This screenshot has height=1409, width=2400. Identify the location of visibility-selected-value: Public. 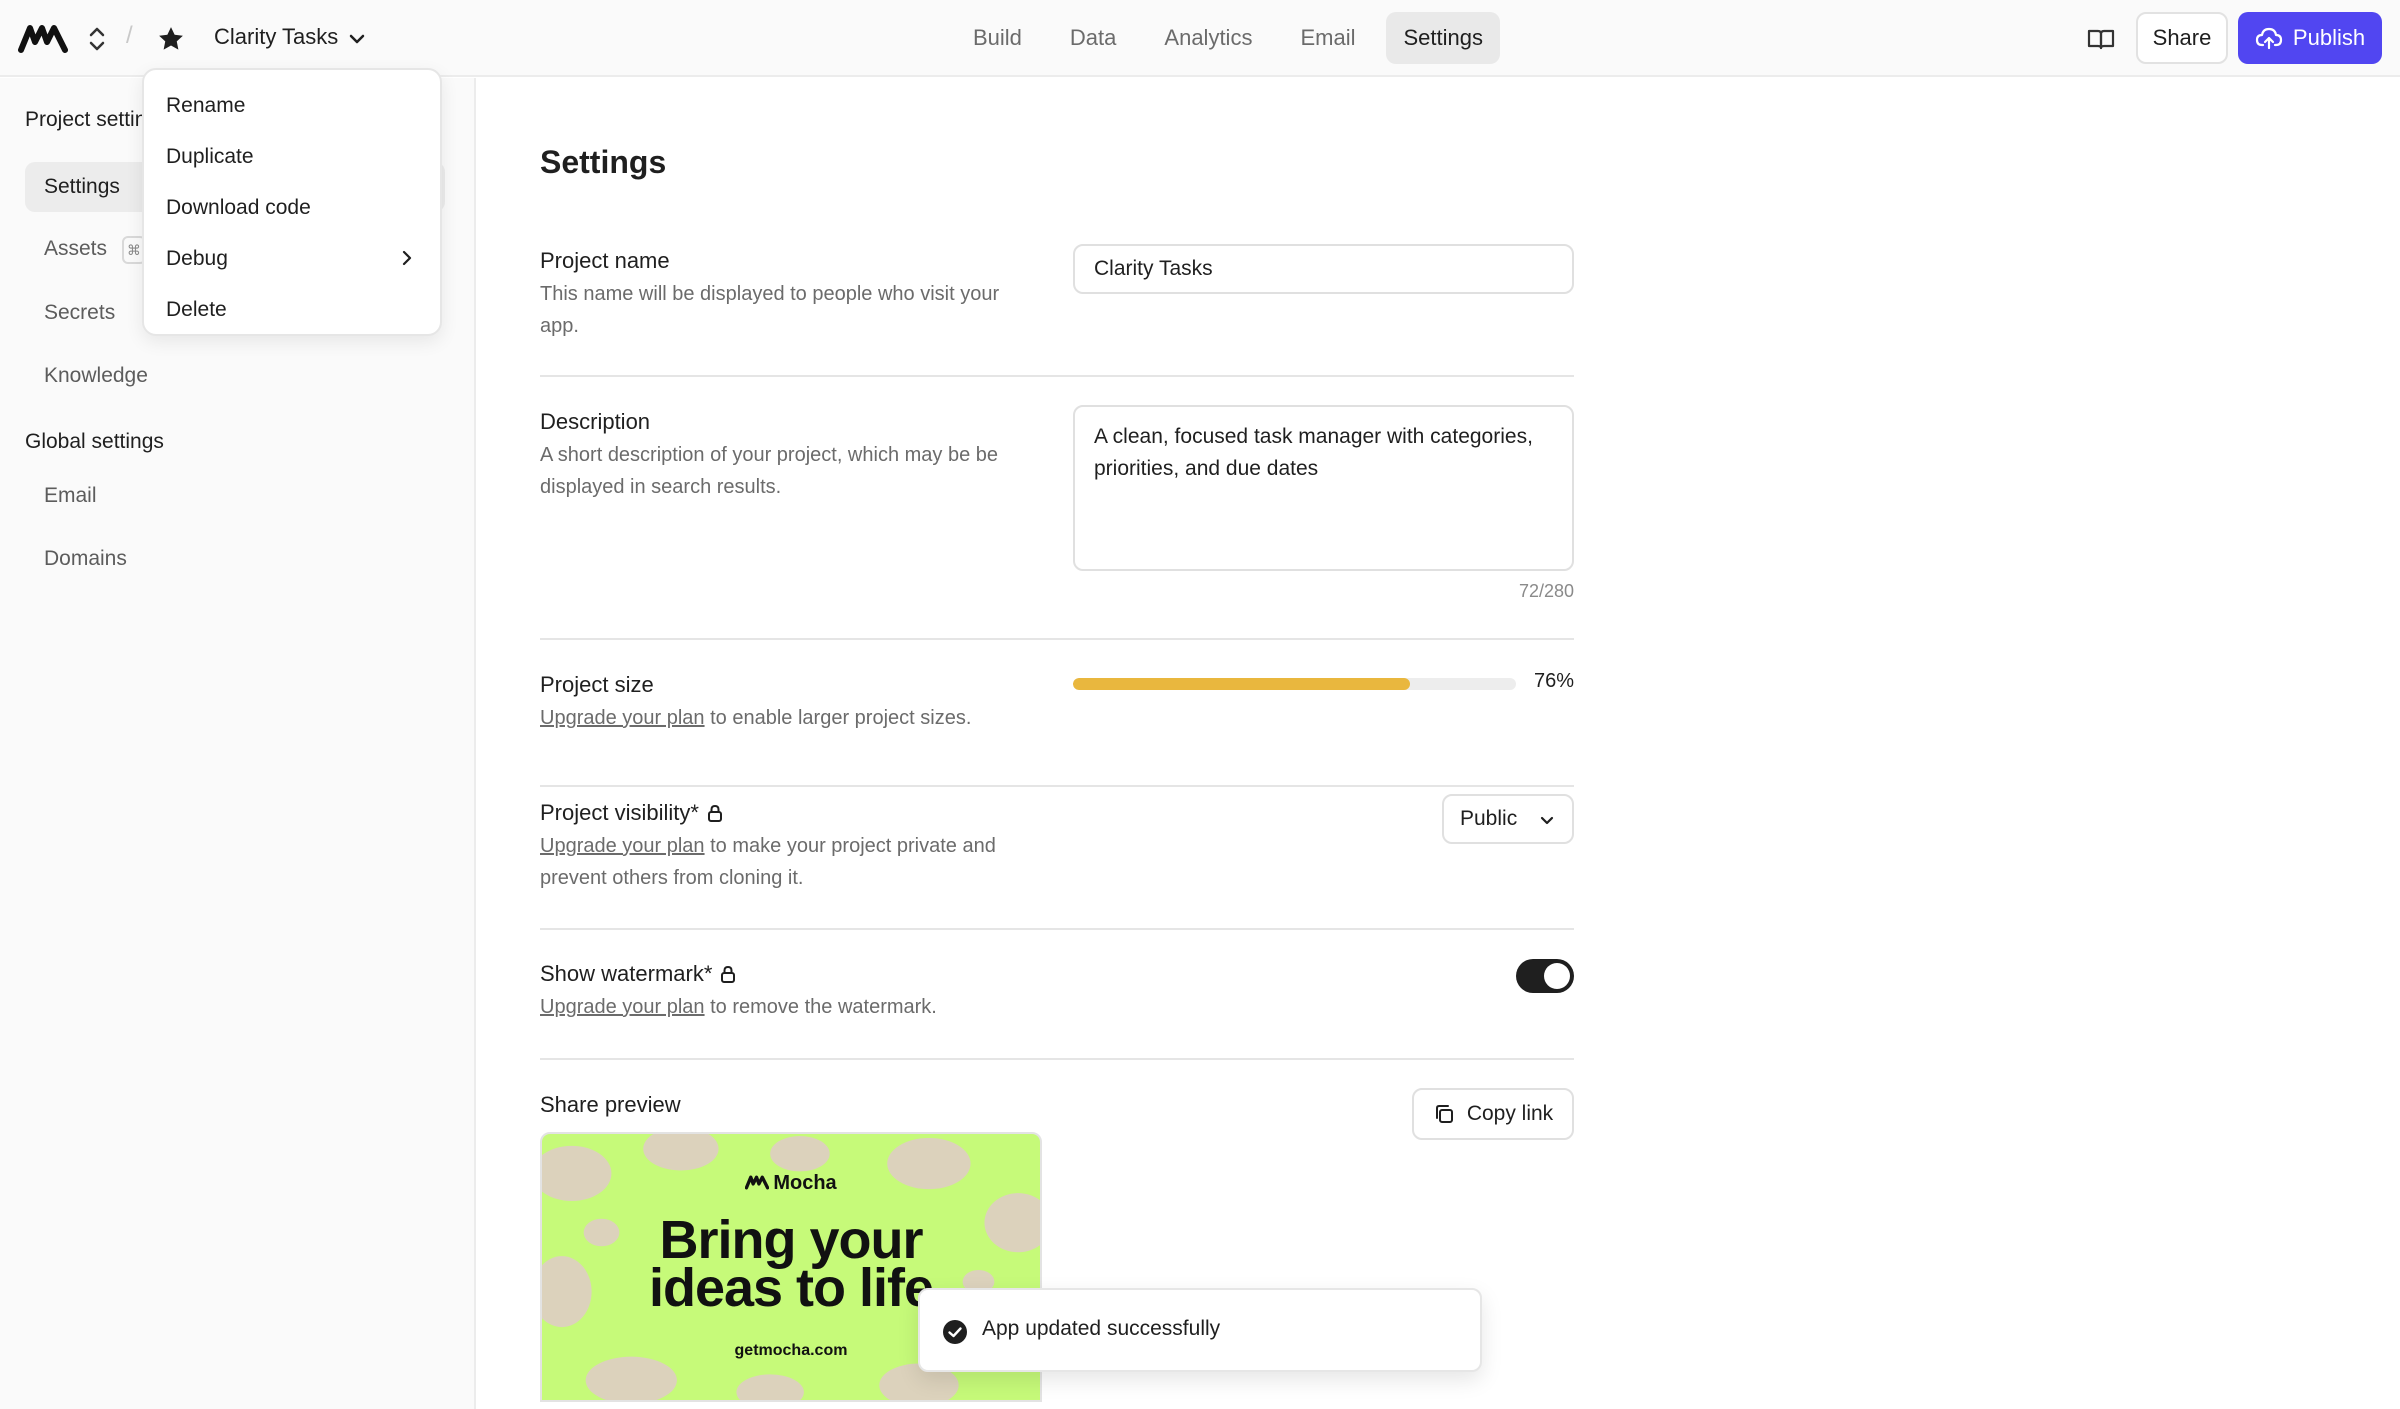
(1489, 818).